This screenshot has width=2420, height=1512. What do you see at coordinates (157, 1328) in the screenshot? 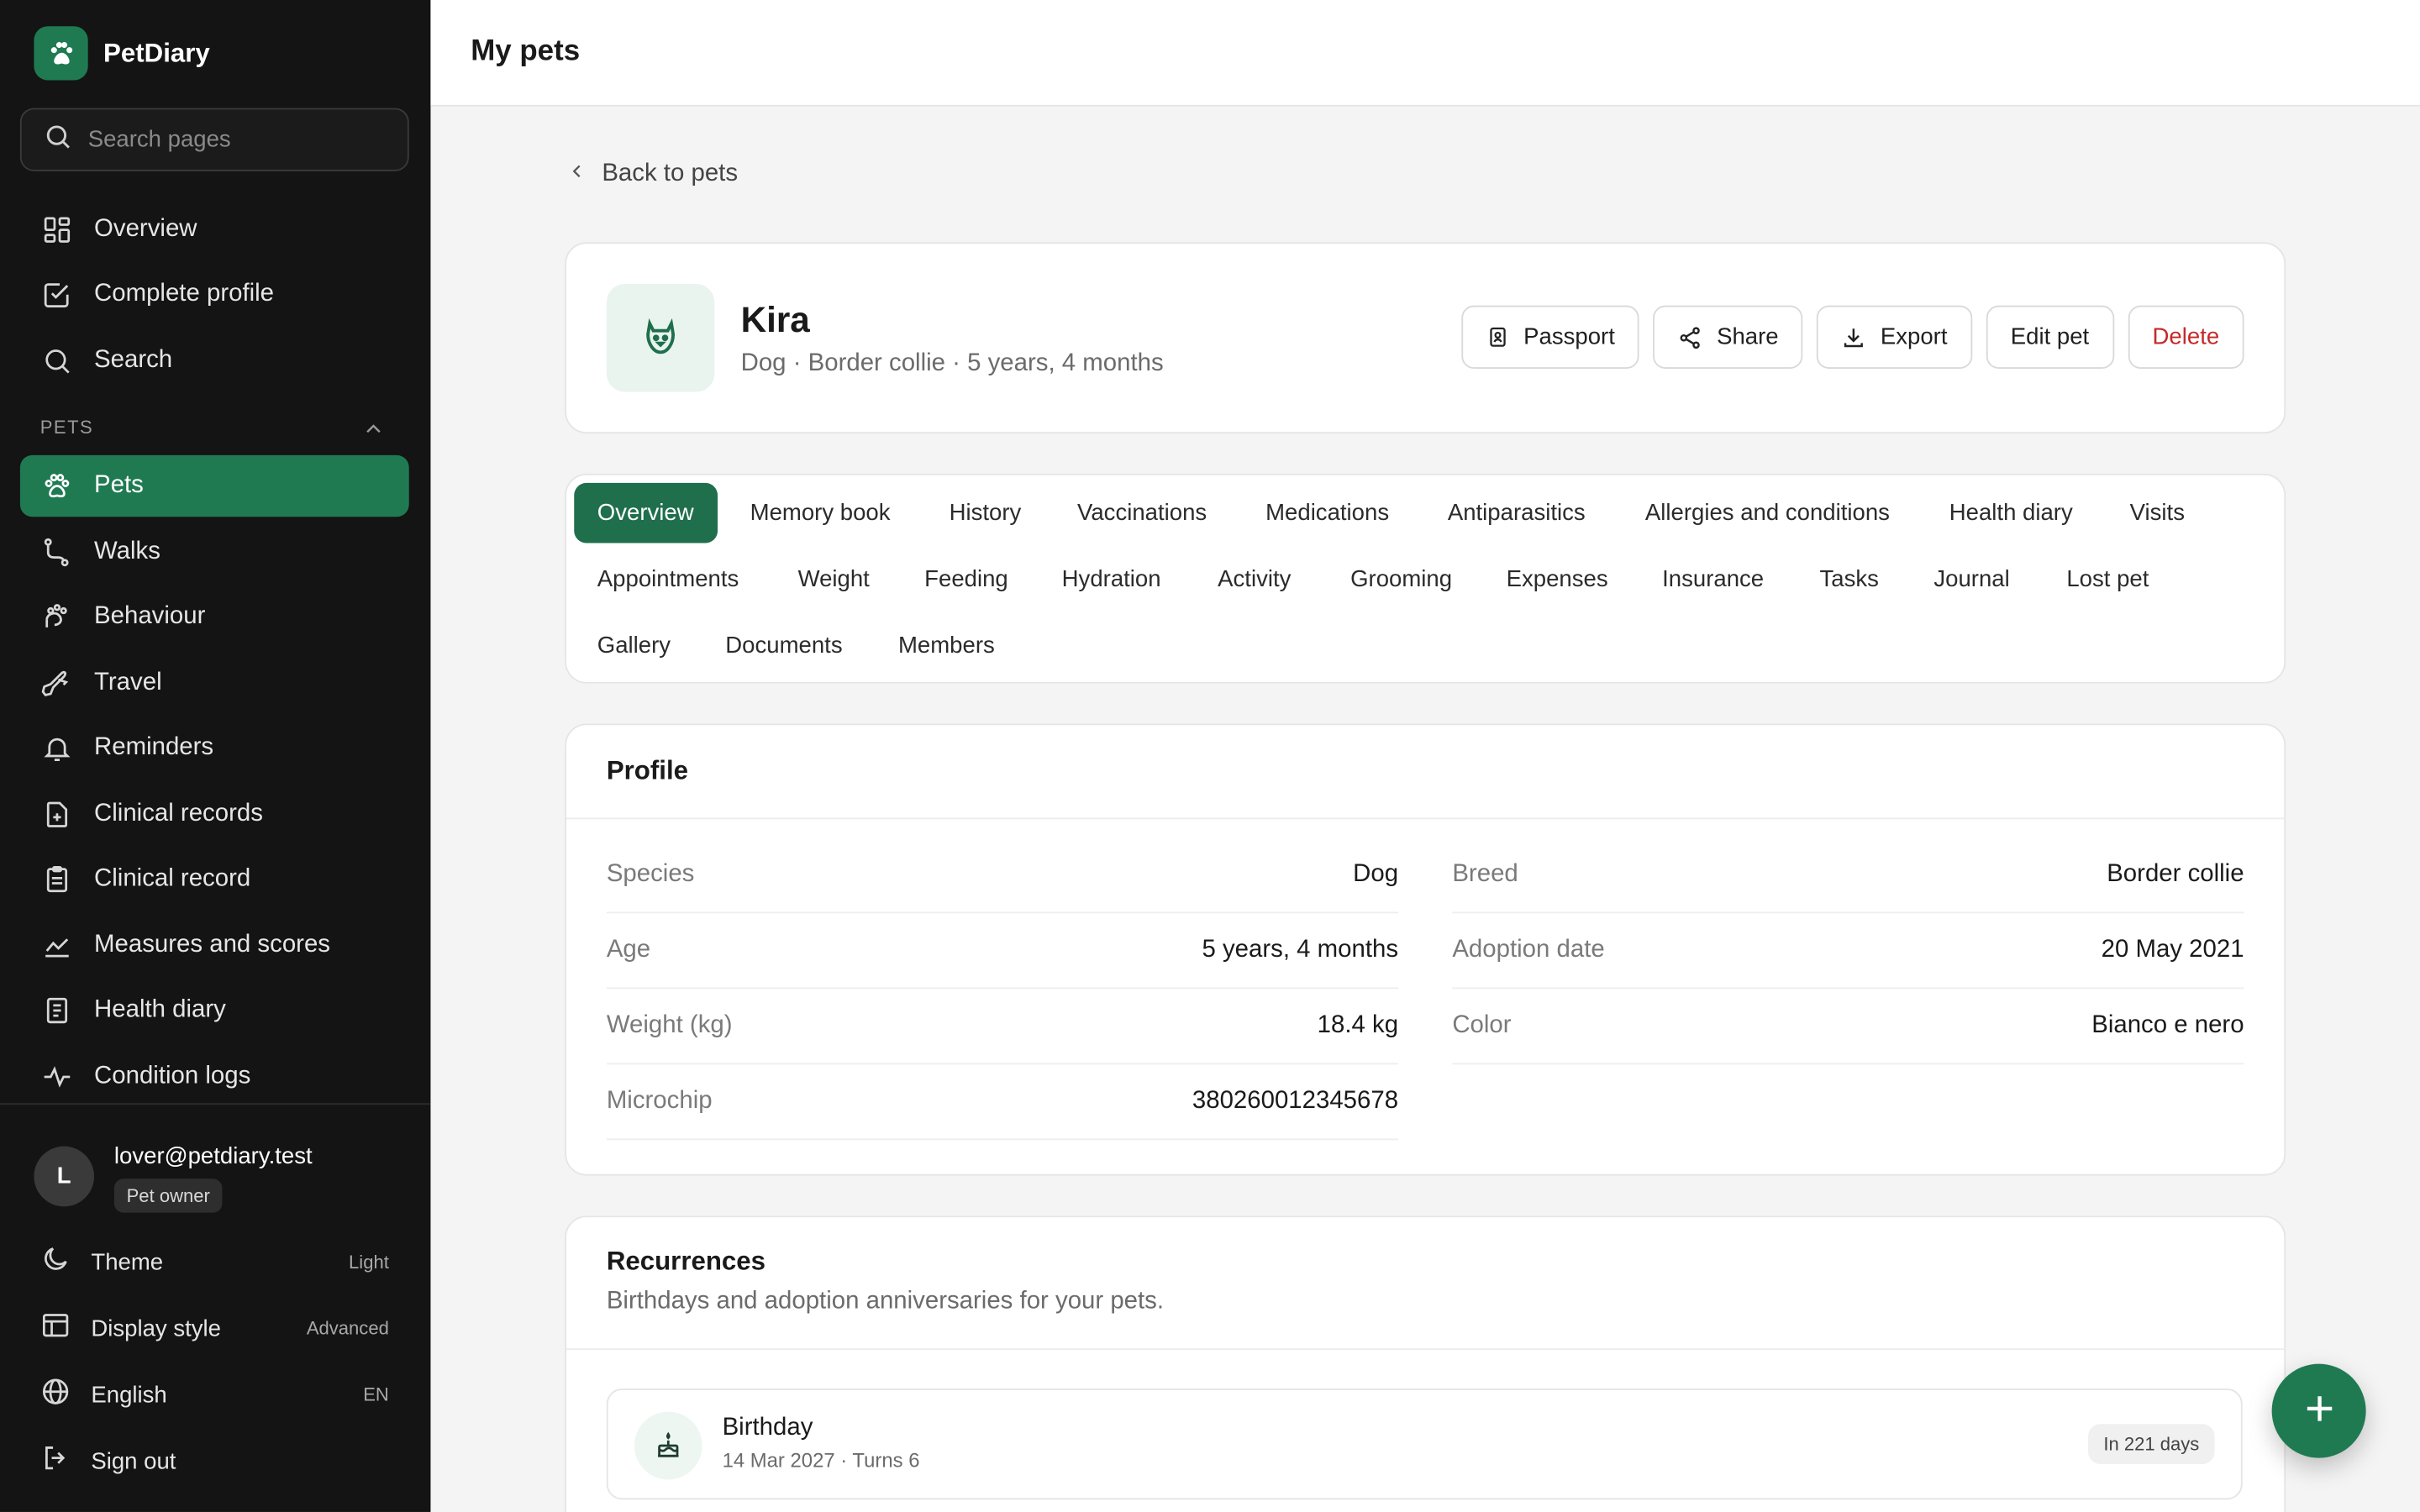
I see `setting-label: Display style` at bounding box center [157, 1328].